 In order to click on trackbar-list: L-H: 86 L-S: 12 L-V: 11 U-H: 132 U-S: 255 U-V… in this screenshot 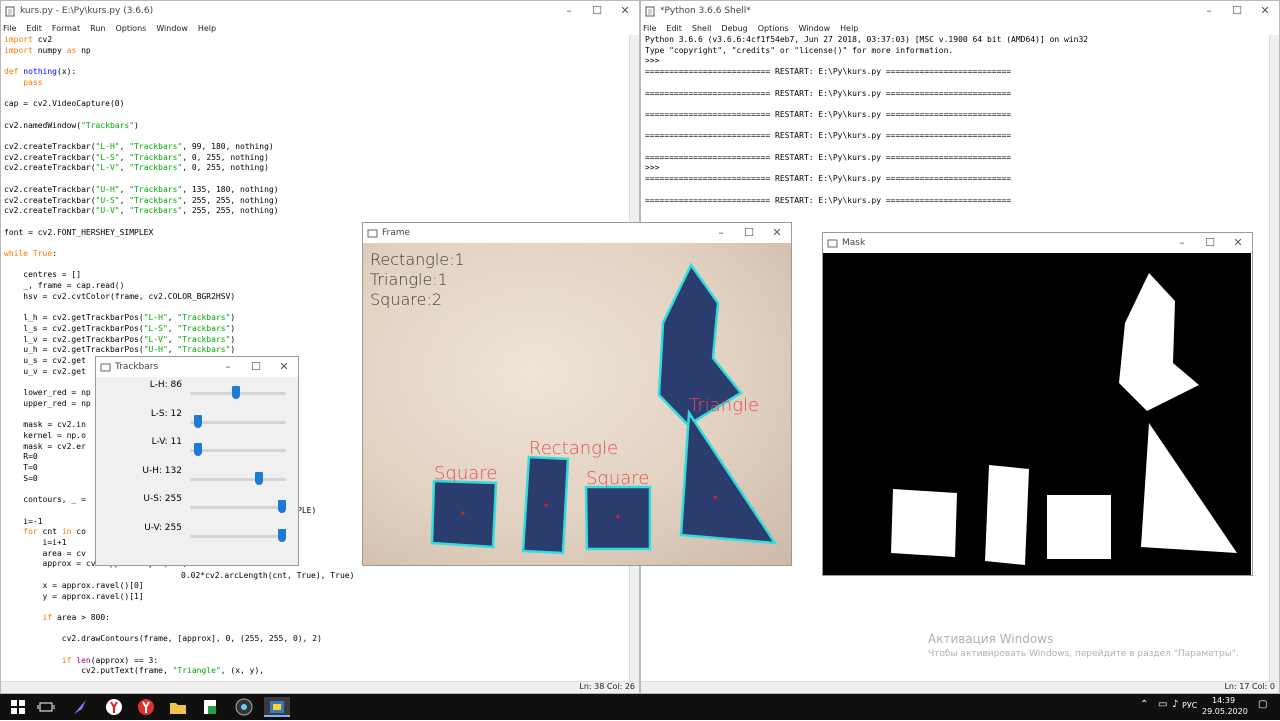, I will do `click(197, 471)`.